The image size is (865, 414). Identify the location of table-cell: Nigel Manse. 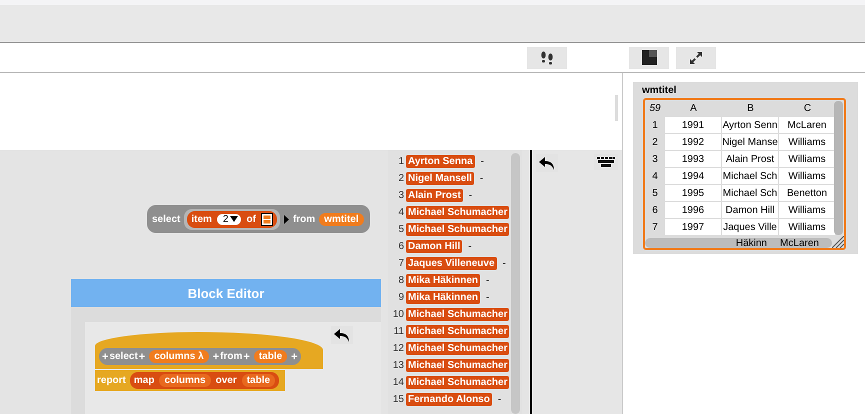
(750, 142).